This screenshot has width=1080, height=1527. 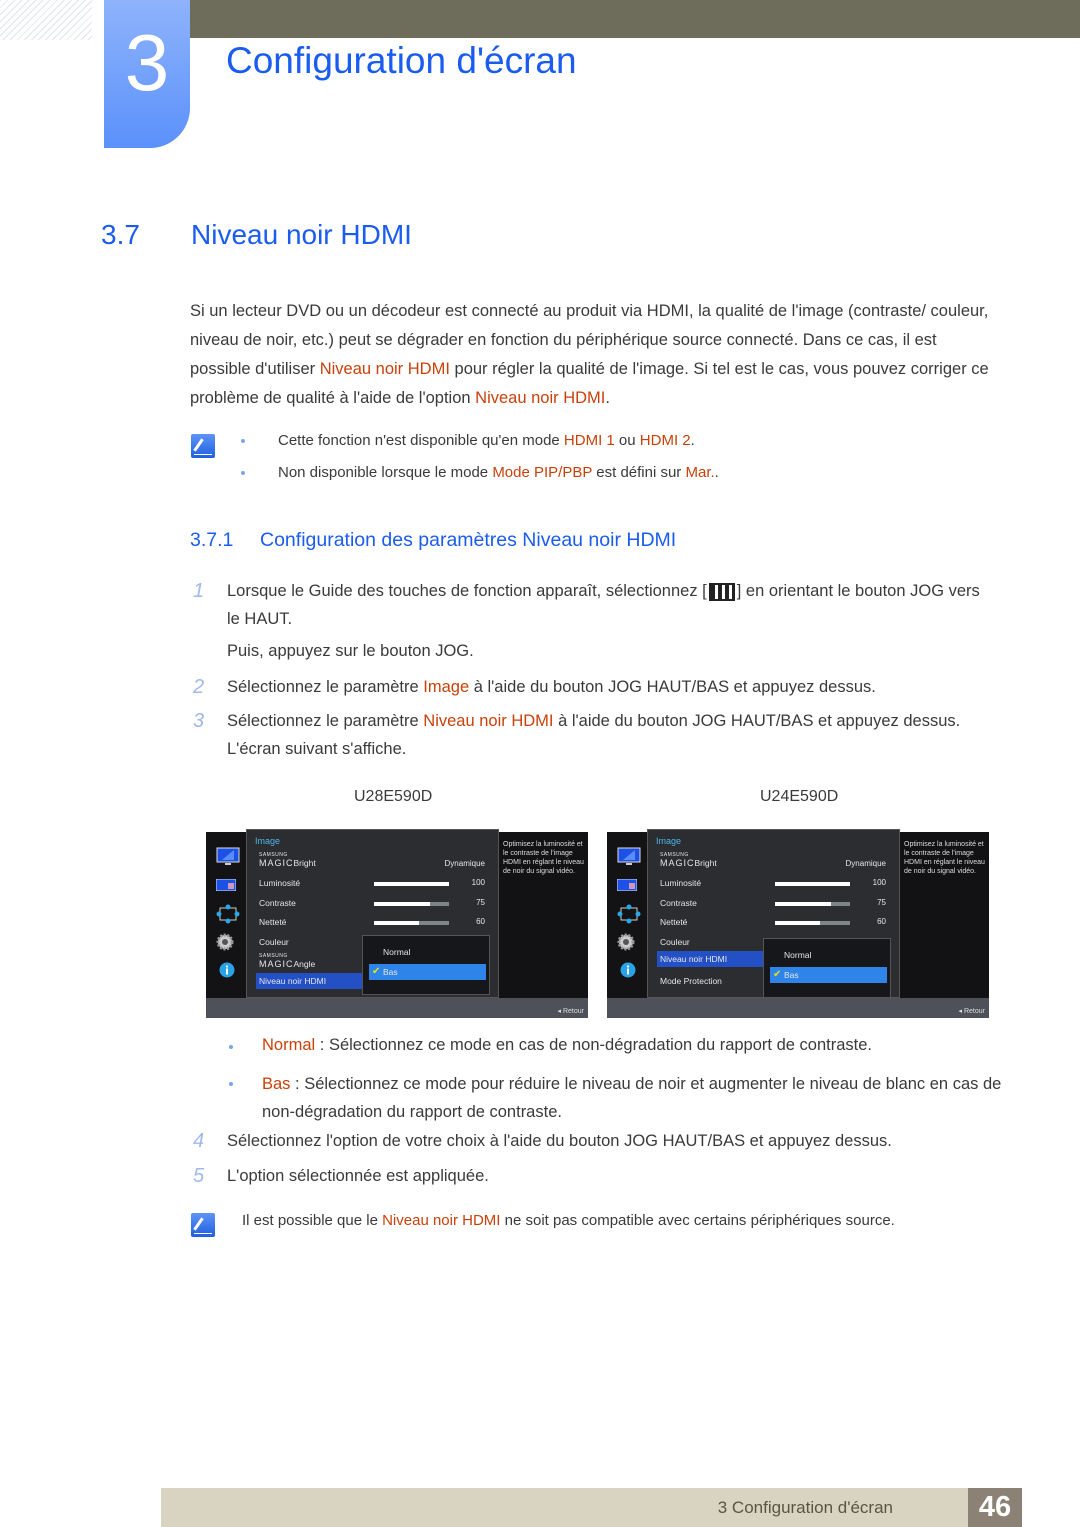 I want to click on highlight: HDMI 1, so click(x=589, y=440).